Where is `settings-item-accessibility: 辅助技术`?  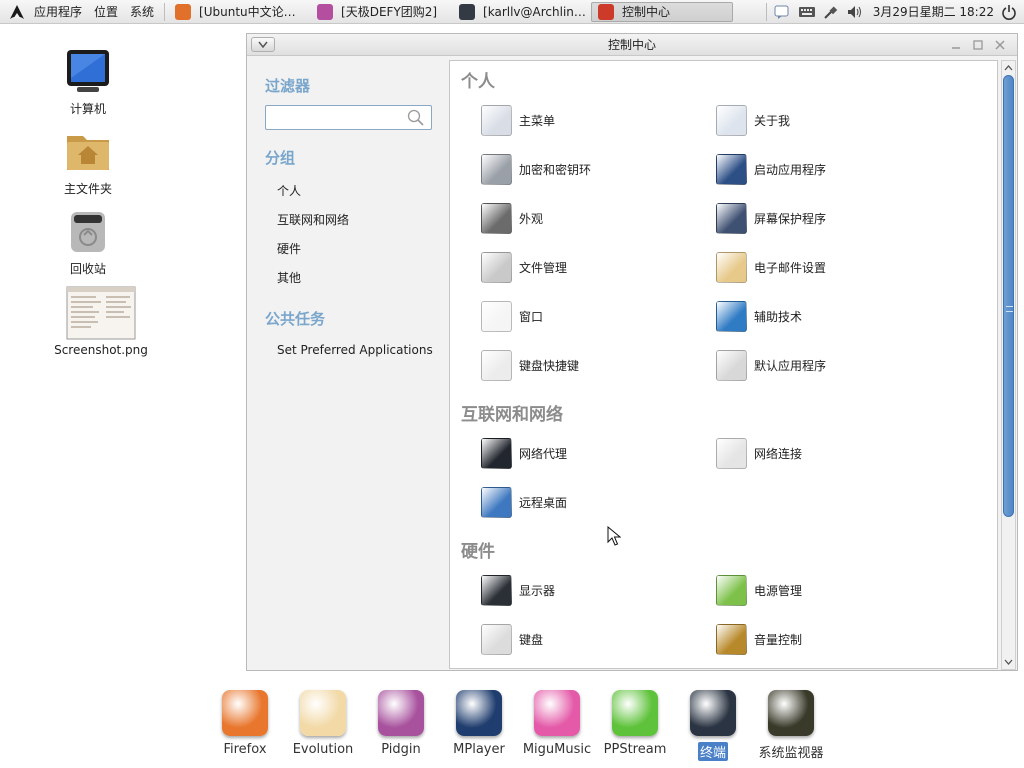 settings-item-accessibility: 辅助技术 is located at coordinates (759, 316).